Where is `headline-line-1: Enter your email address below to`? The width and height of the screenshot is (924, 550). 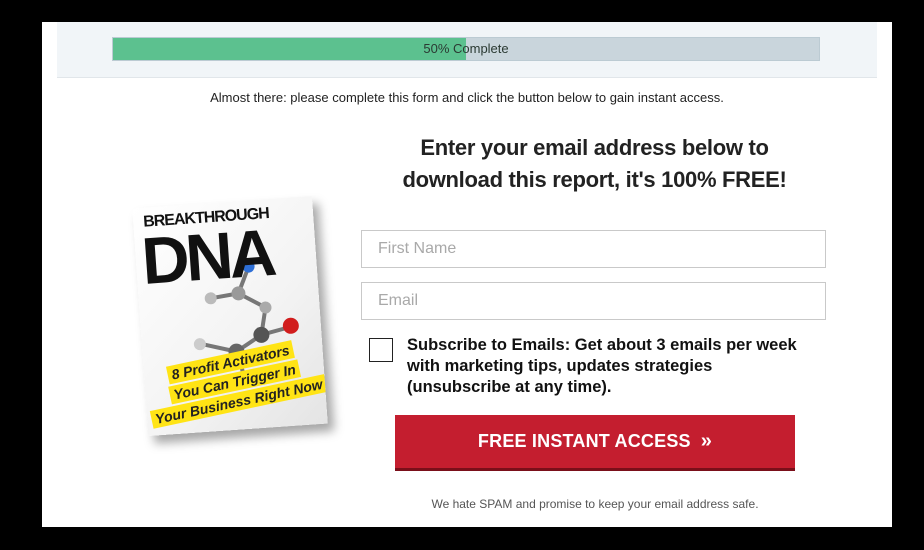
headline-line-1: Enter your email address below to is located at coordinates (594, 147).